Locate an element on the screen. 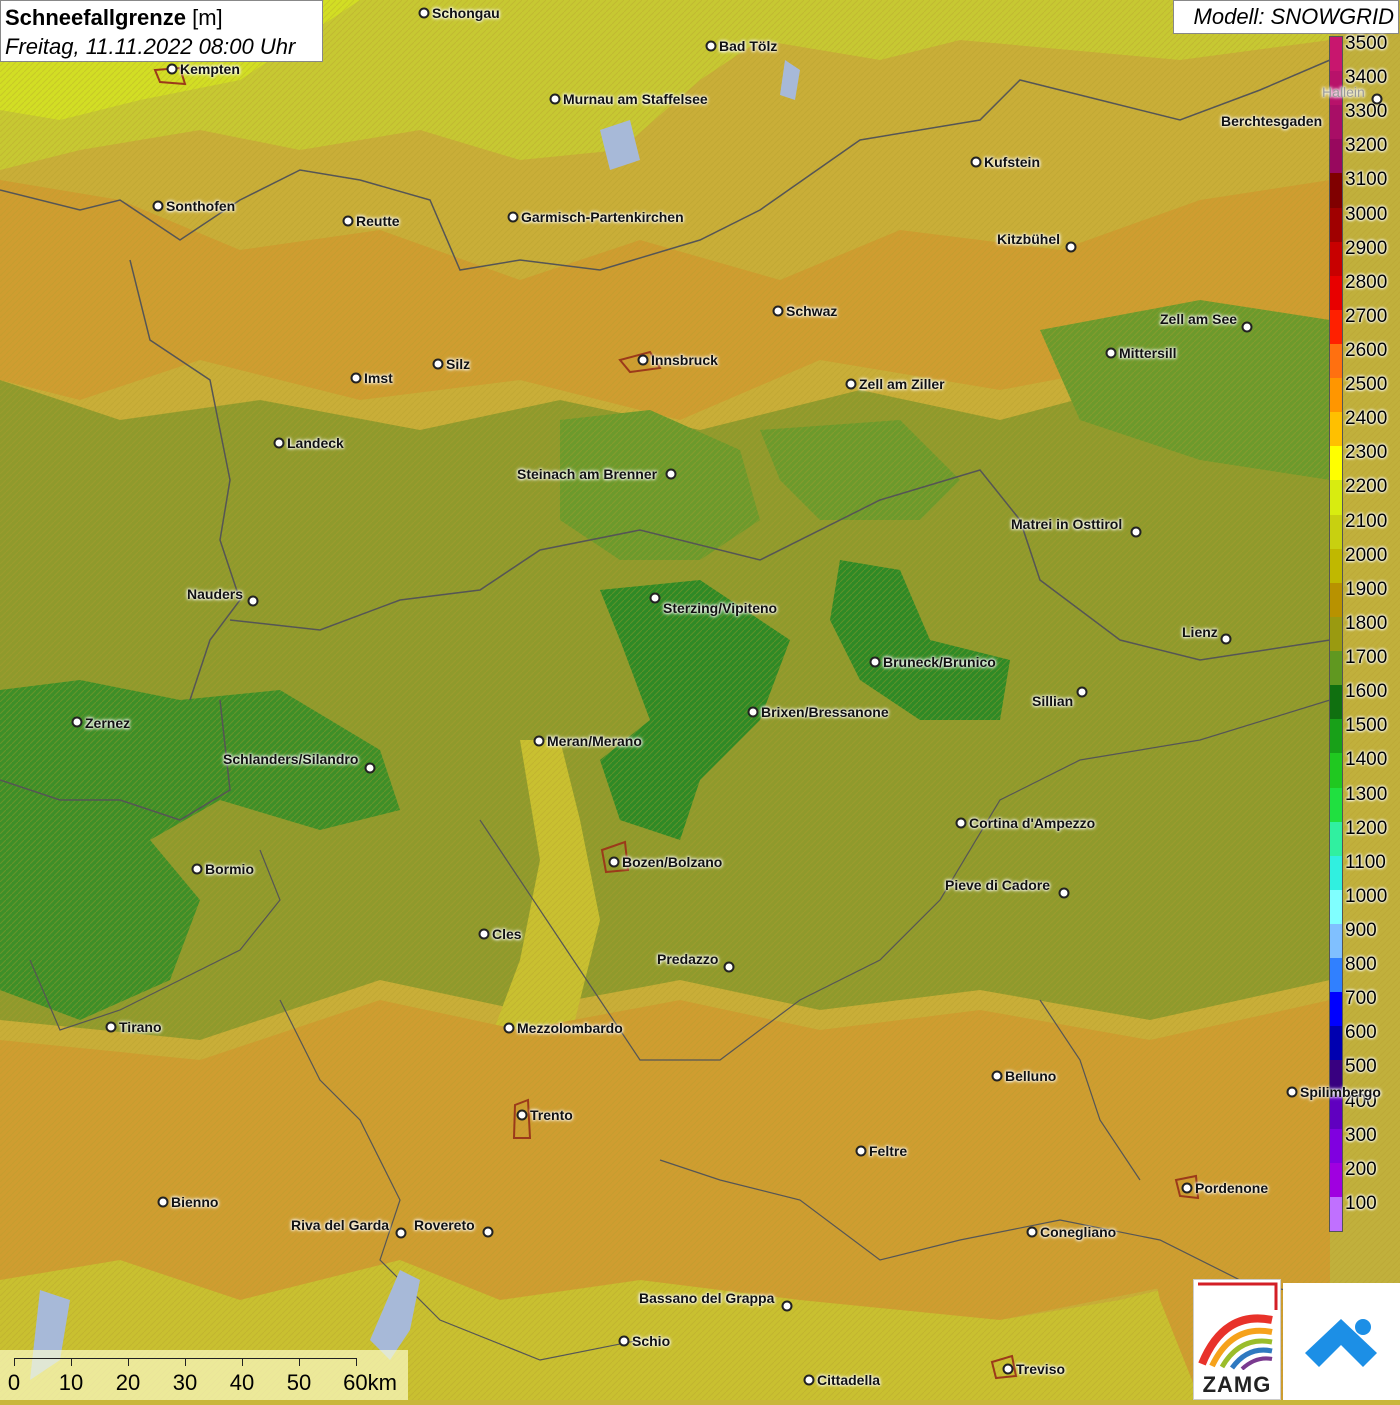  legend-label-1700: 1700 is located at coordinates (1366, 658).